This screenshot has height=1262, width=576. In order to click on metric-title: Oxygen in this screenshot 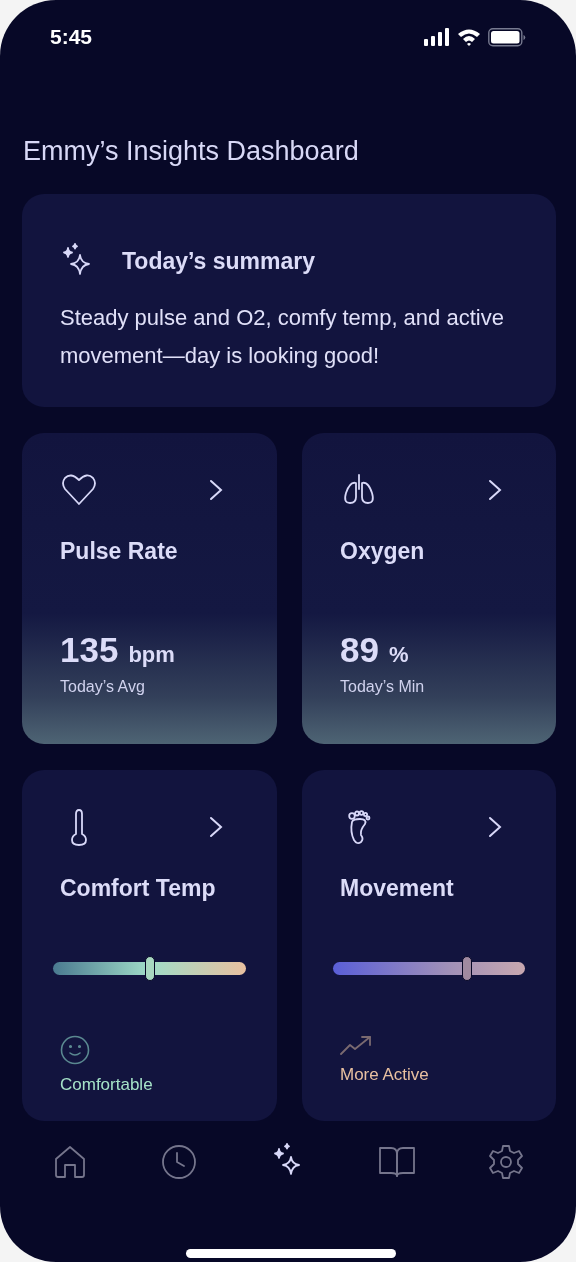, I will do `click(383, 551)`.